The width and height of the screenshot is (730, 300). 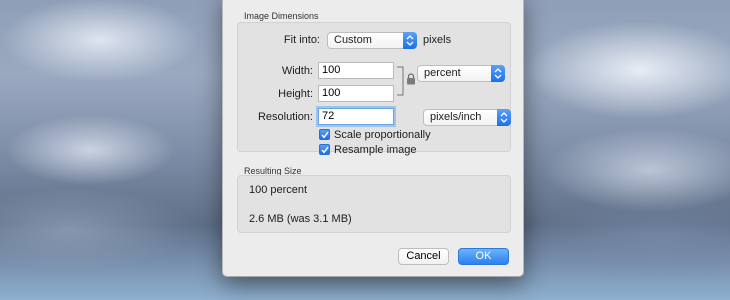 I want to click on size-unit-value: percent, so click(x=442, y=73).